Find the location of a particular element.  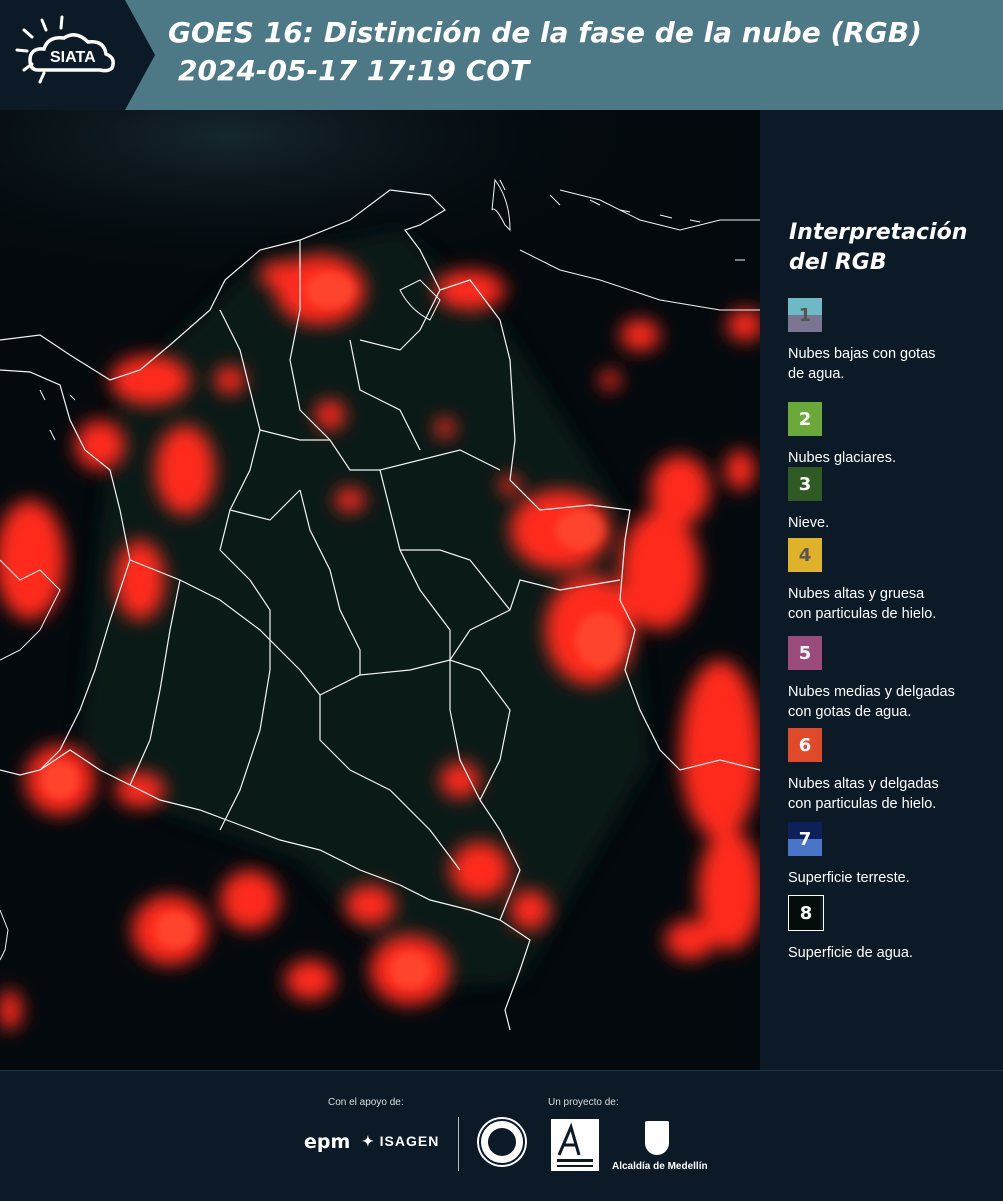

alcaldia-label: Alcaldía de Medellín is located at coordinates (660, 1166).